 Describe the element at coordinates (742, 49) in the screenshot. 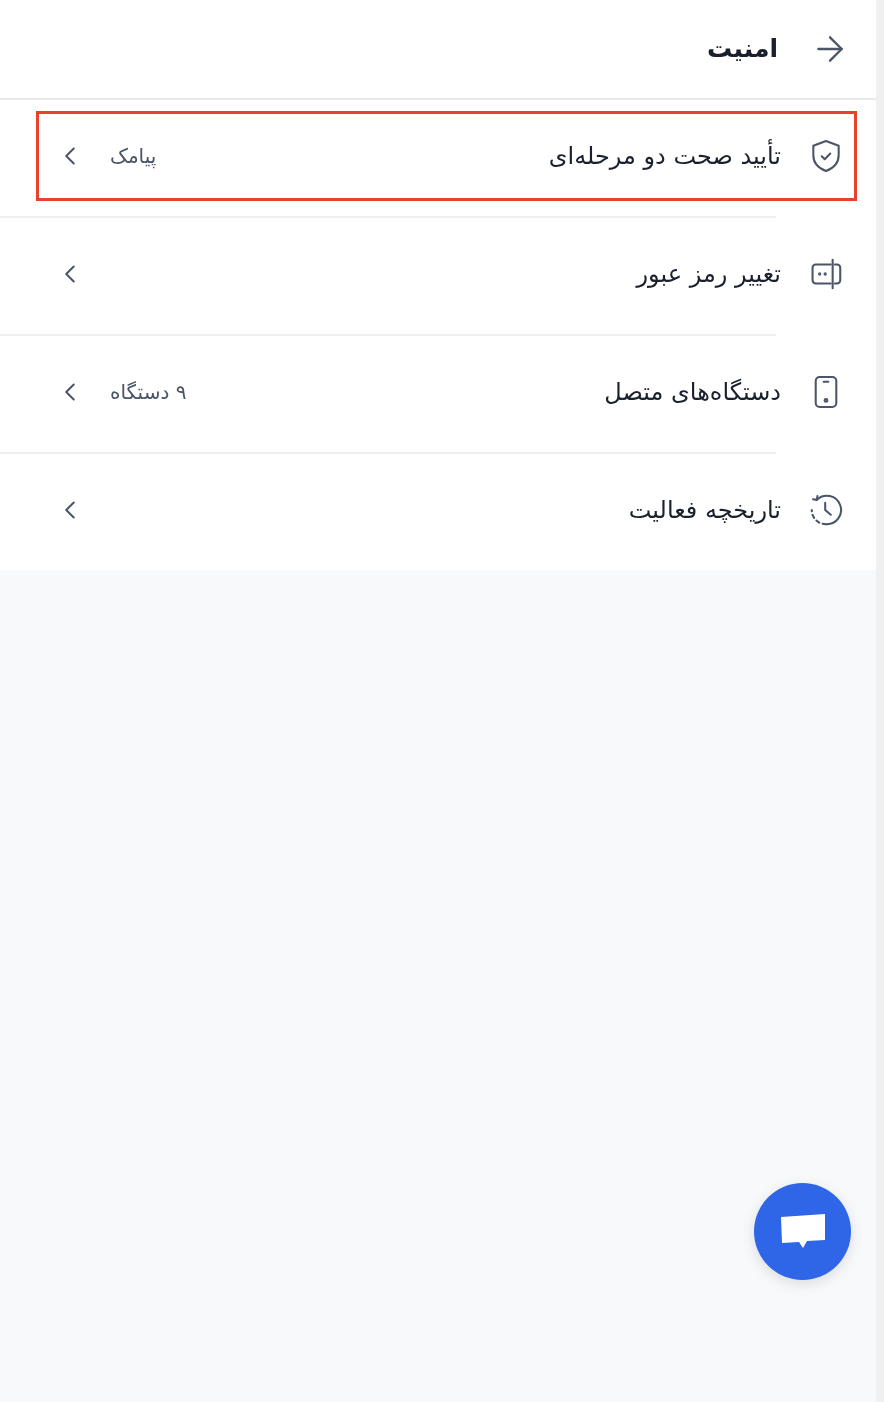

I see `page-title: امنیت` at that location.